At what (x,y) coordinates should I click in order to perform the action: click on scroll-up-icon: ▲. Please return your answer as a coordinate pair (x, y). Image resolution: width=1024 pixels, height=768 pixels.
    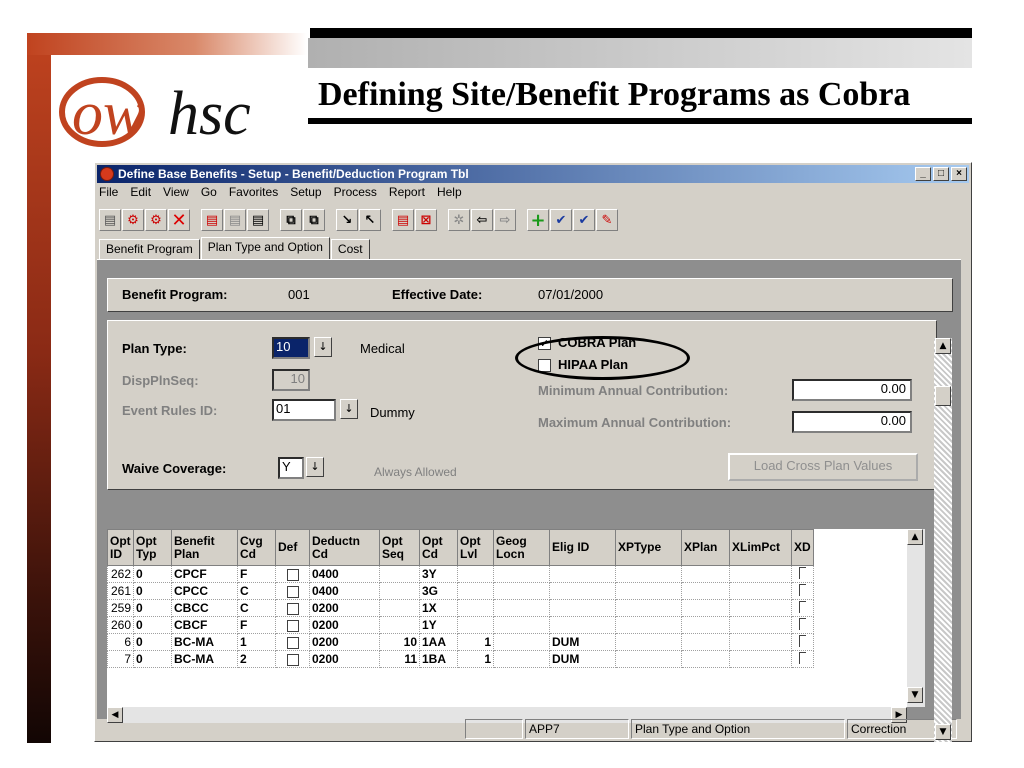
    Looking at the image, I should click on (915, 537).